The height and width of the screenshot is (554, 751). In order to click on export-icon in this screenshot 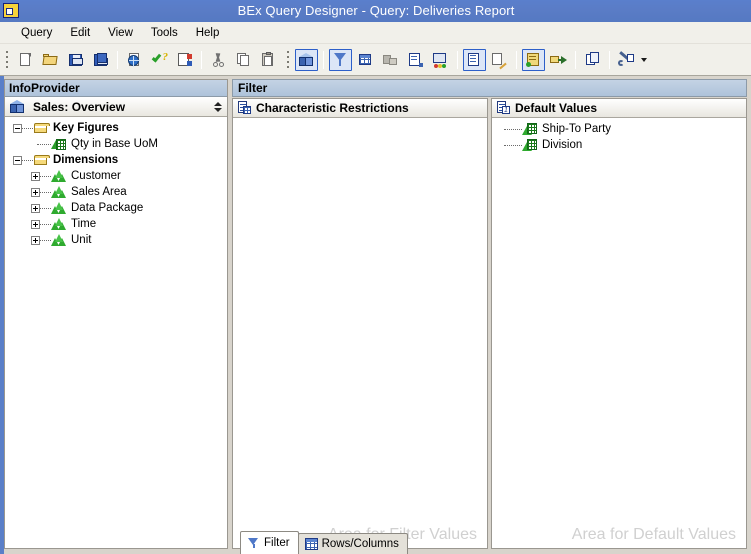, I will do `click(558, 60)`.